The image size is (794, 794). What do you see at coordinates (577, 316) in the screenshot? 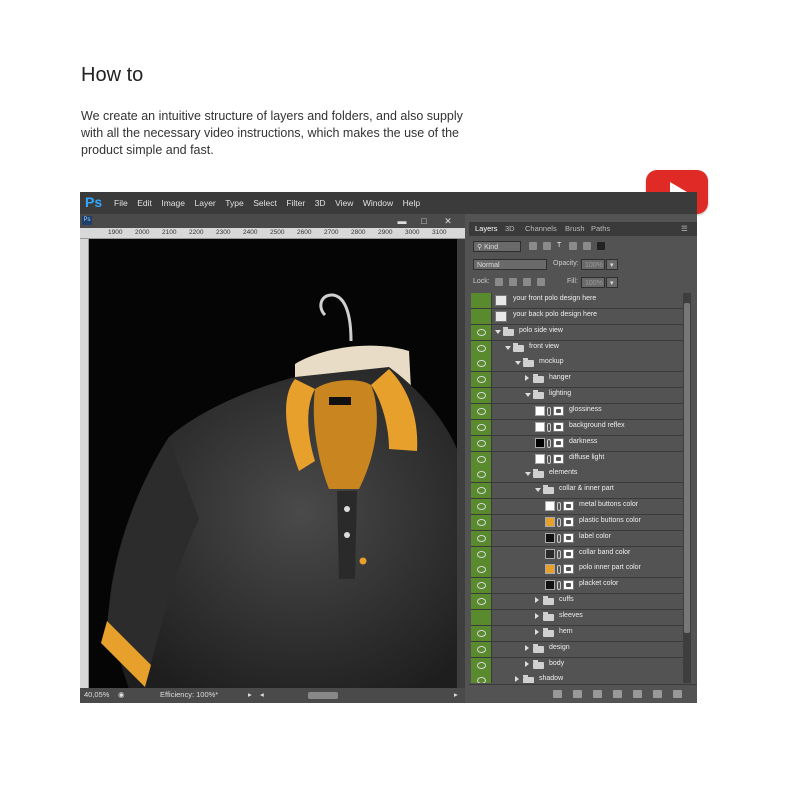
I see `layer-row: your back polo design here` at bounding box center [577, 316].